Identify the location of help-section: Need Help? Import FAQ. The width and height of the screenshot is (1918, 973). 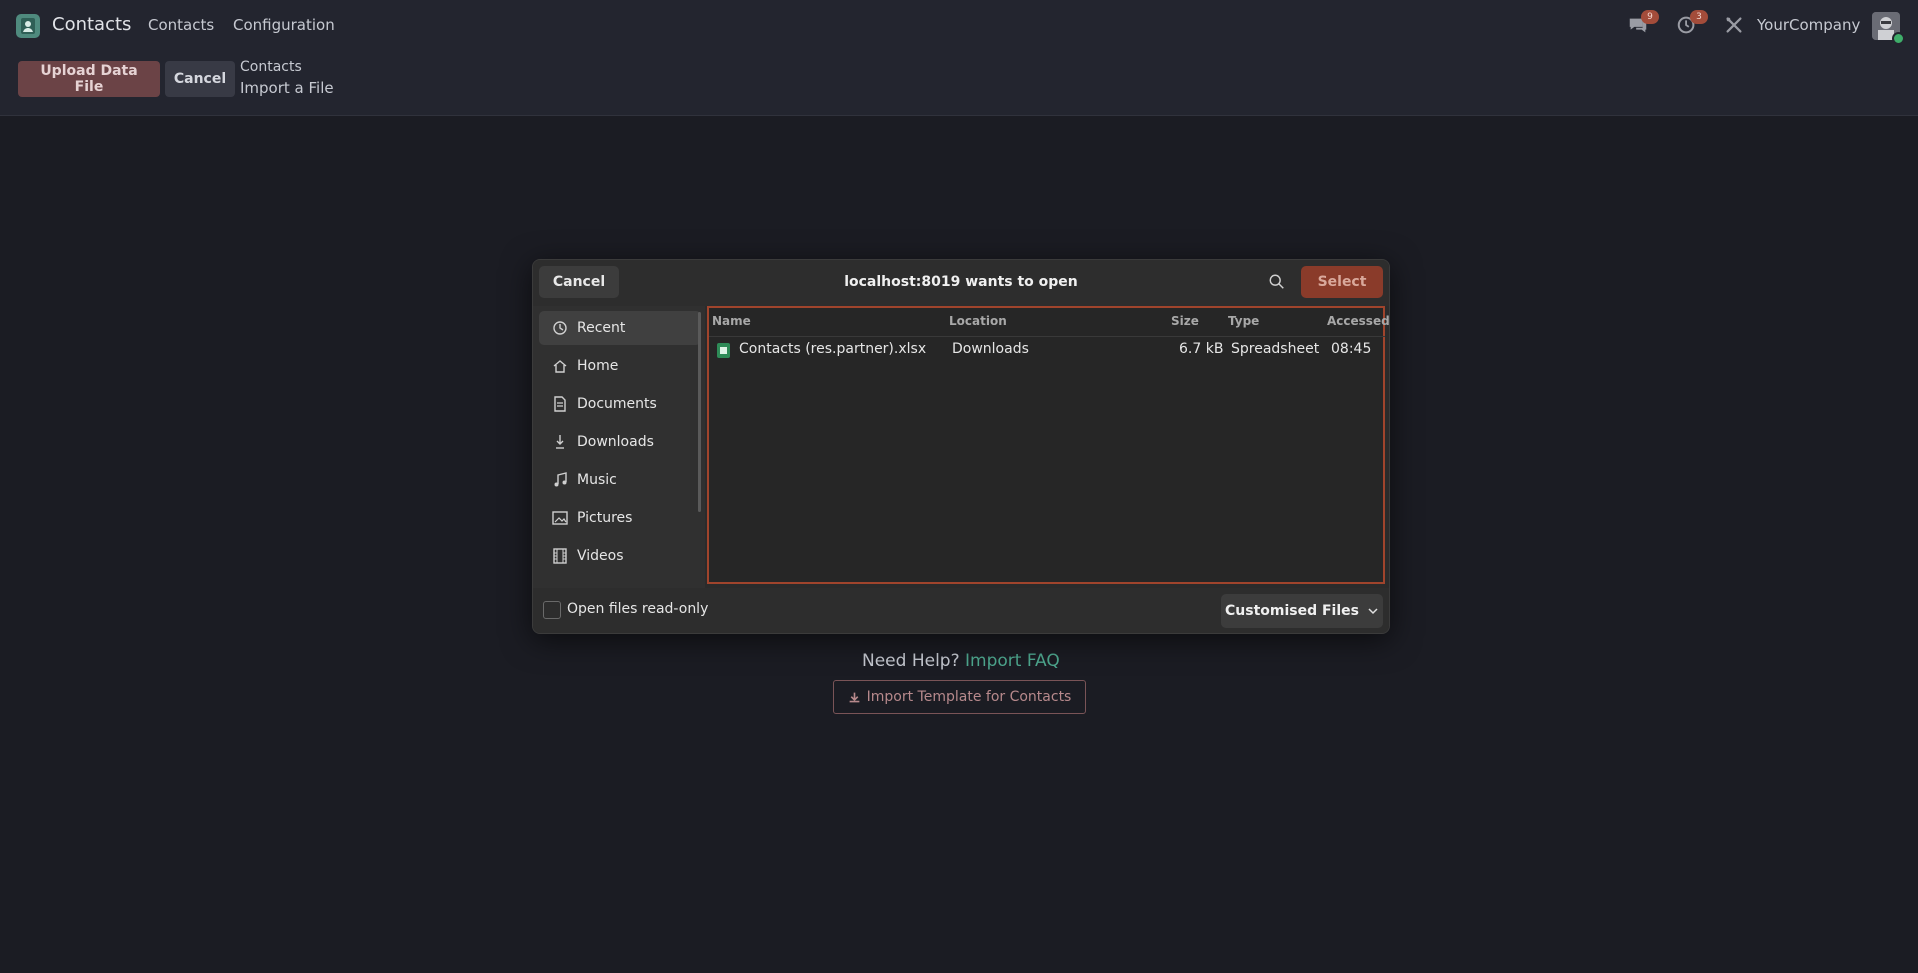
(961, 661).